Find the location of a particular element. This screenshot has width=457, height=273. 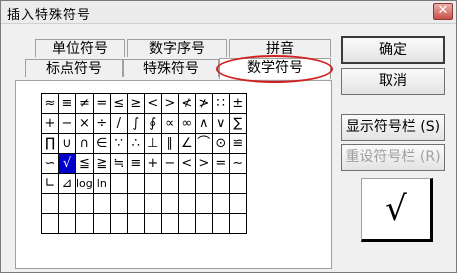

symbol-cell: ≯ is located at coordinates (203, 103).